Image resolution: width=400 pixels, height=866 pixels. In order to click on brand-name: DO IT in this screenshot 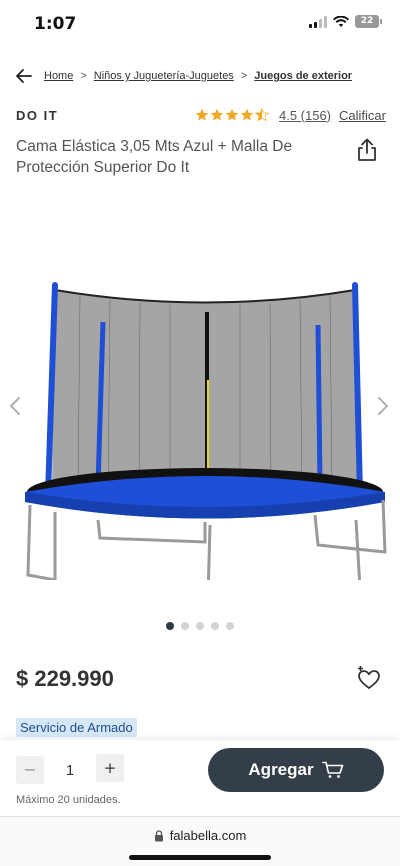, I will do `click(37, 115)`.